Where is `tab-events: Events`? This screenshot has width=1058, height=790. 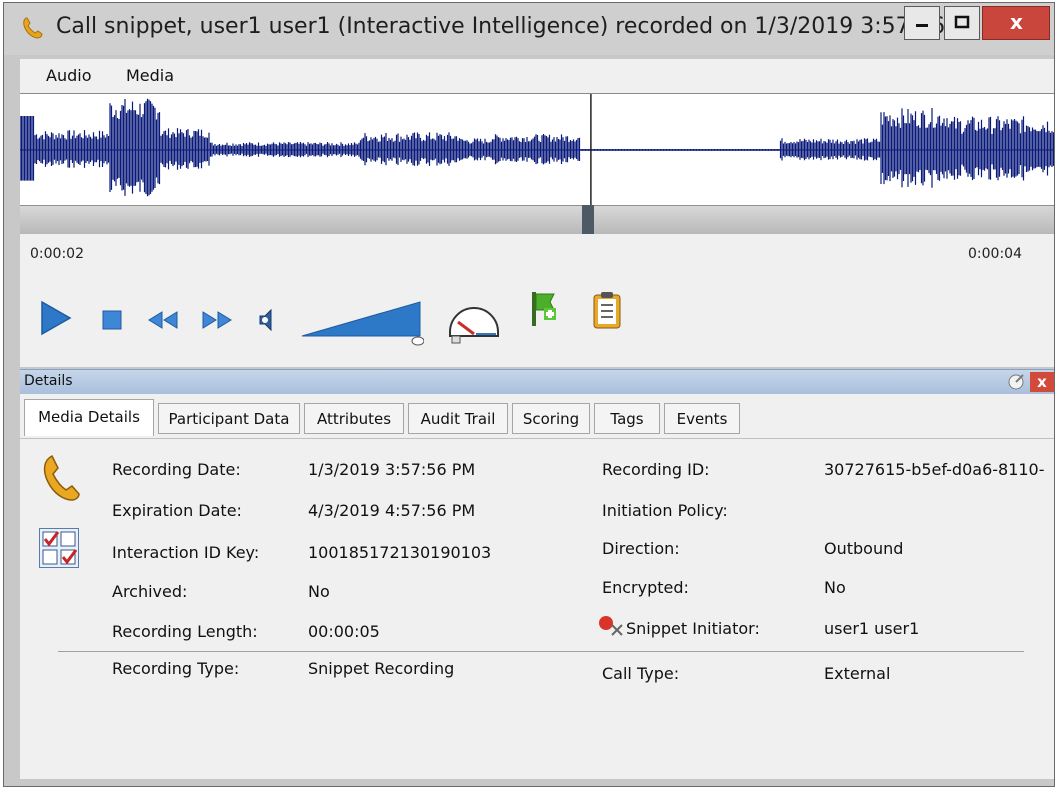 tab-events: Events is located at coordinates (702, 418).